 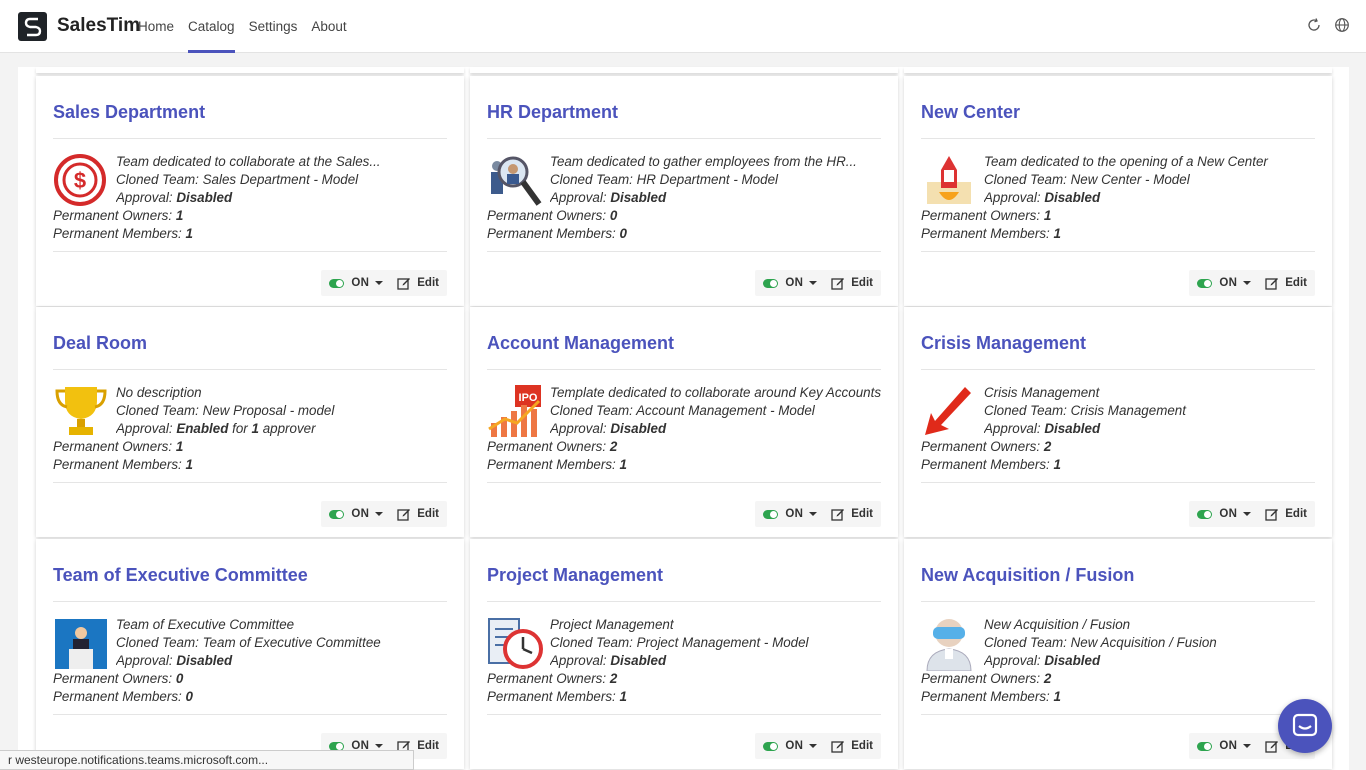 I want to click on nav-about: About, so click(x=328, y=26).